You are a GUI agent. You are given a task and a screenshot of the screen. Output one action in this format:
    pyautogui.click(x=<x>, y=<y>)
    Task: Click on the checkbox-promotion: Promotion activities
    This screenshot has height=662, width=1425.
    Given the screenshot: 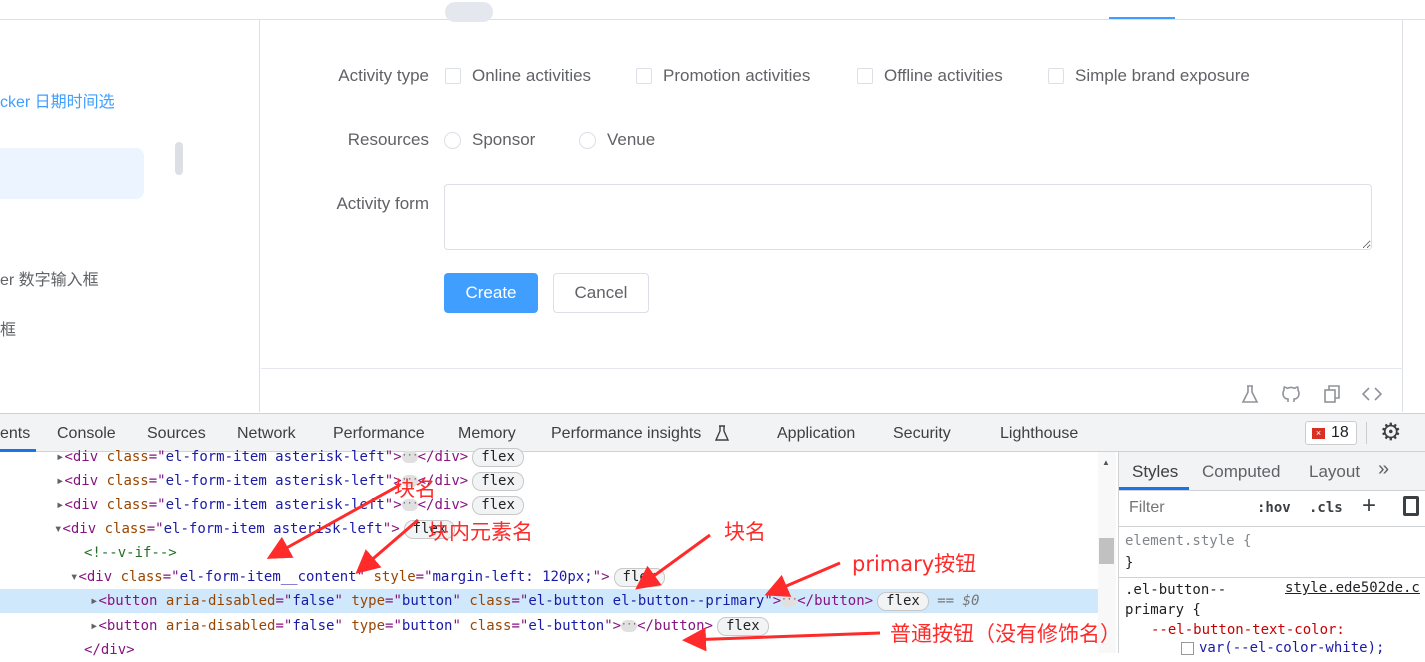 What is the action you would take?
    pyautogui.click(x=723, y=76)
    